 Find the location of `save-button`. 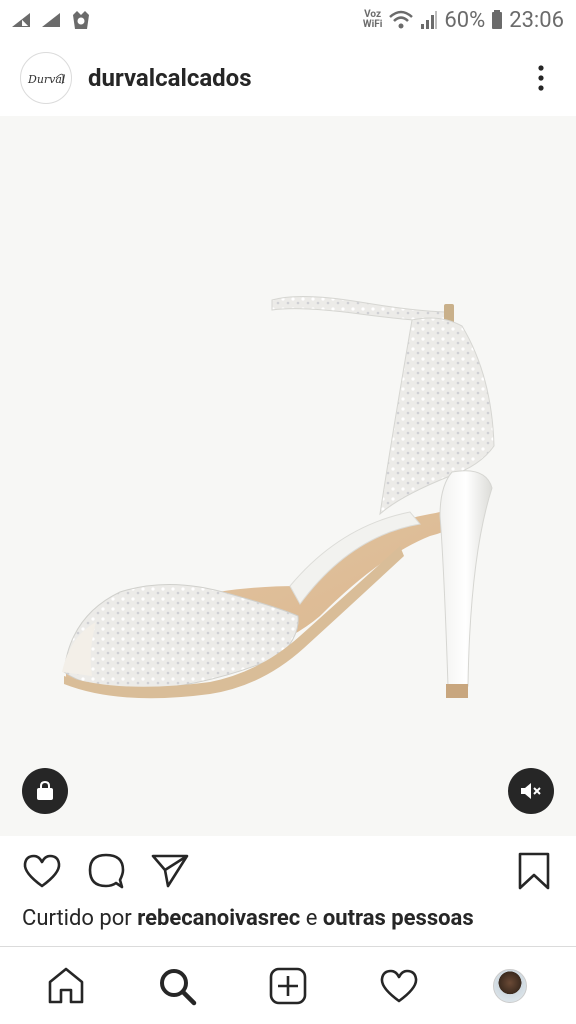

save-button is located at coordinates (534, 871).